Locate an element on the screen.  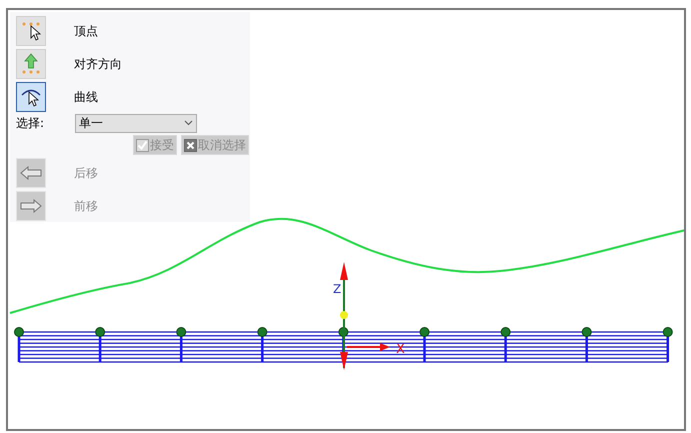
up-arrow-dots-icon is located at coordinates (31, 64).